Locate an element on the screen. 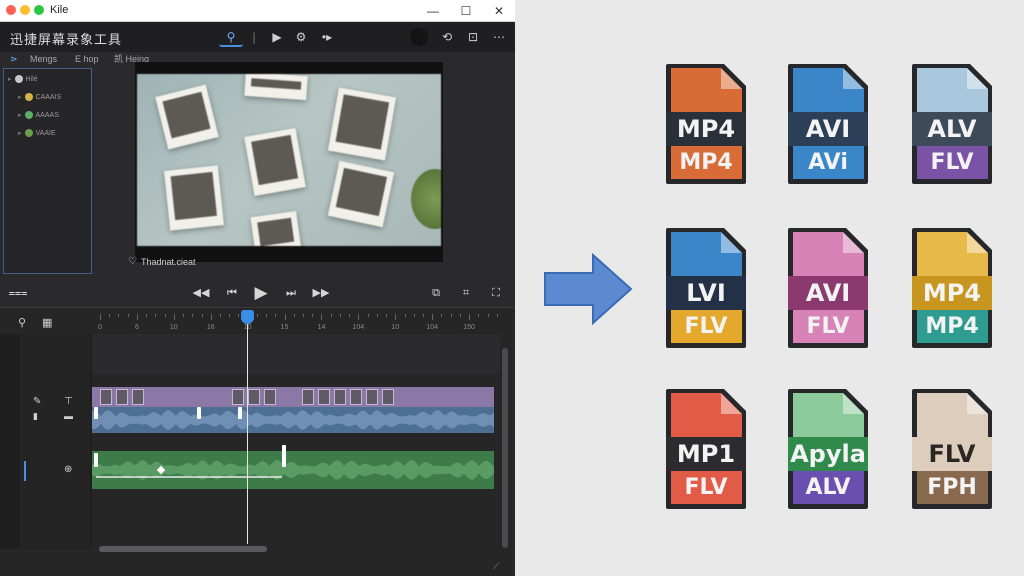  vertical-scroll-thumb is located at coordinates (505, 448).